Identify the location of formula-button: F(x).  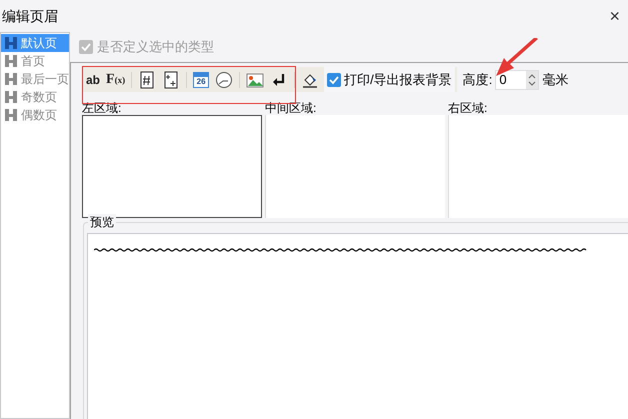
(115, 79).